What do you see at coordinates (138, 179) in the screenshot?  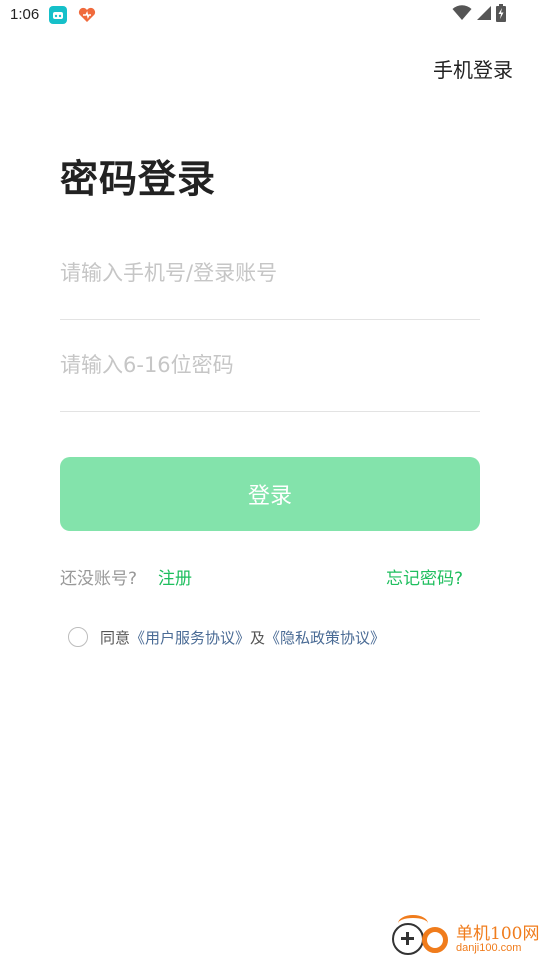 I see `page-title: 密码登录` at bounding box center [138, 179].